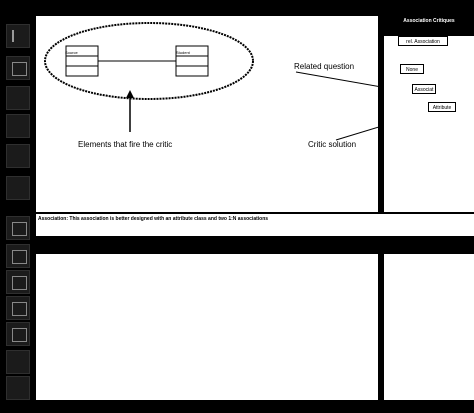 Image resolution: width=474 pixels, height=413 pixels. I want to click on status-bar, so click(237, 406).